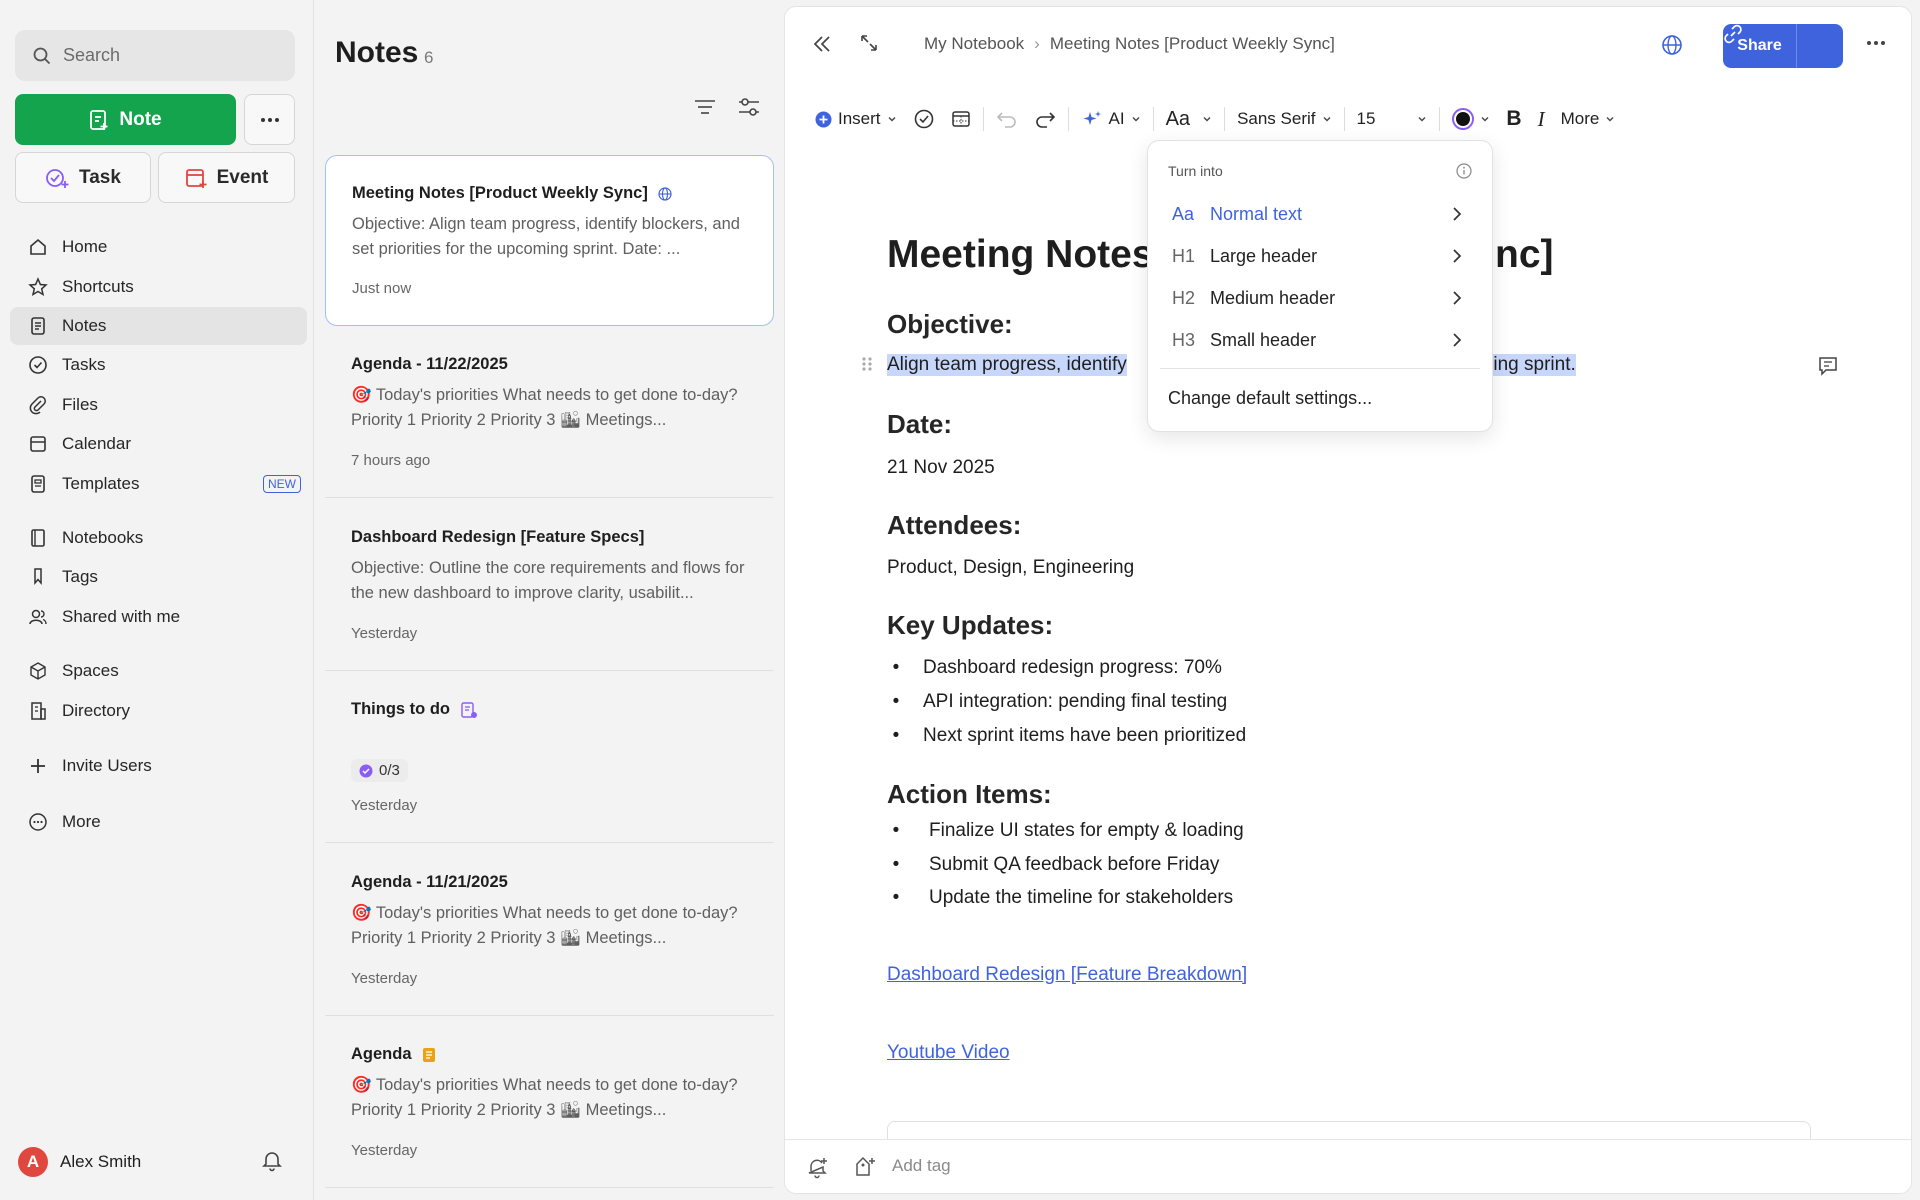 The width and height of the screenshot is (1920, 1200). What do you see at coordinates (158, 822) in the screenshot?
I see `sidebar-item-more: More` at bounding box center [158, 822].